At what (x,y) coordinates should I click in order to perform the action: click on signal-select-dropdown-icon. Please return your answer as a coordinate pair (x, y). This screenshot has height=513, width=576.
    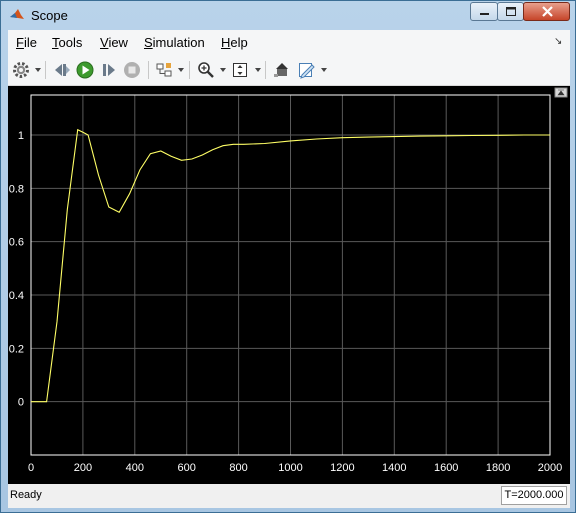
    Looking at the image, I should click on (181, 70).